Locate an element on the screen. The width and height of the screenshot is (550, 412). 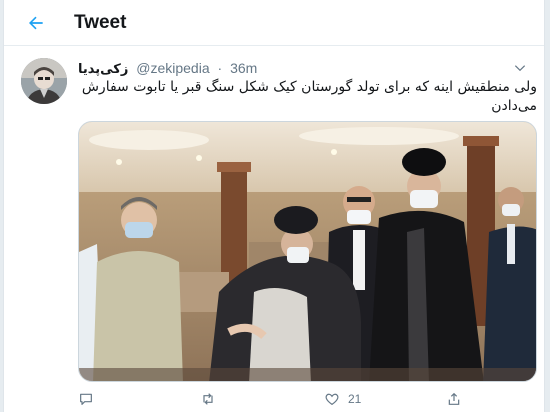
share-icon is located at coordinates (454, 398).